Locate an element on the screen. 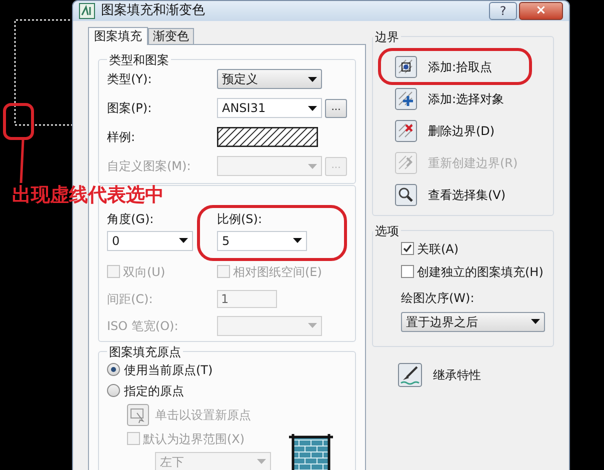 This screenshot has width=604, height=470. leader-line is located at coordinates (22, 162).